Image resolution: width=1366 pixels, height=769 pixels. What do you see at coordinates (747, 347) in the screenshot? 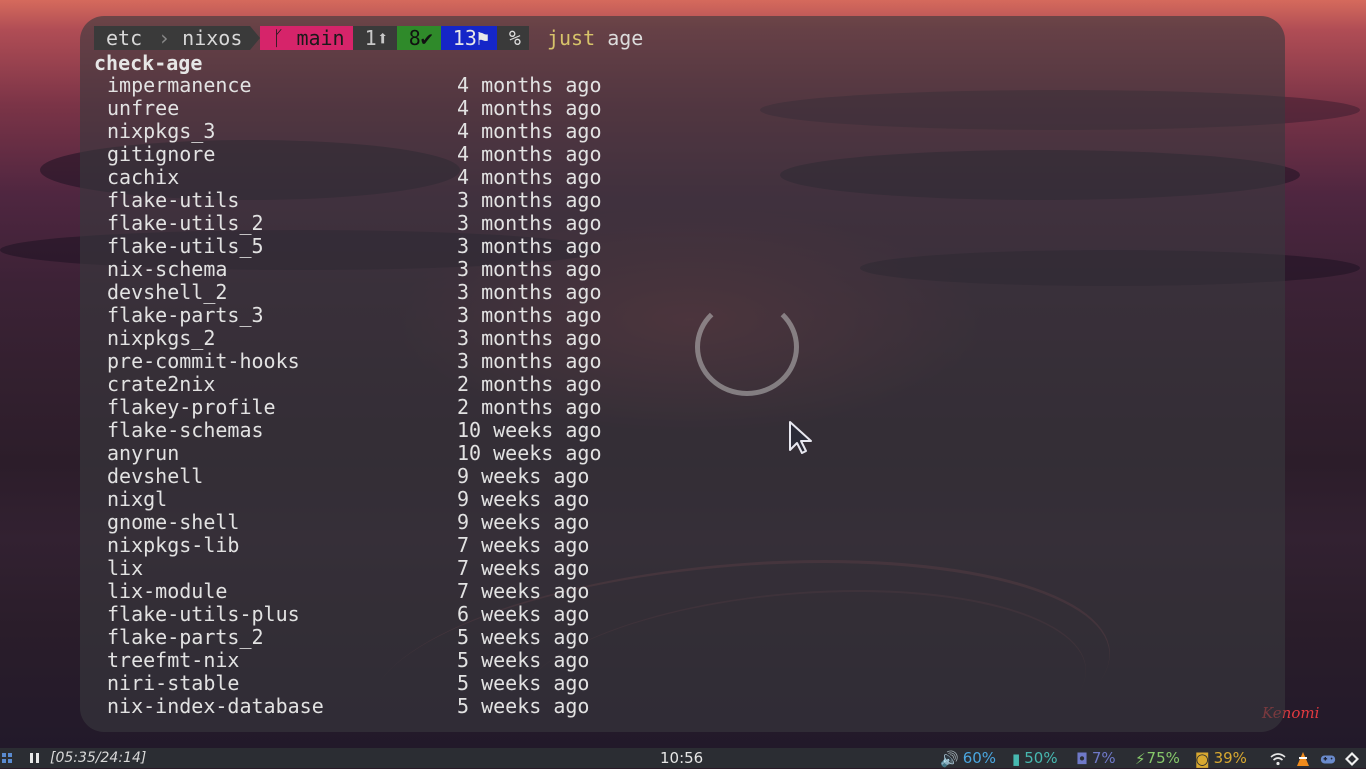
I see `loading-spinner-icon` at bounding box center [747, 347].